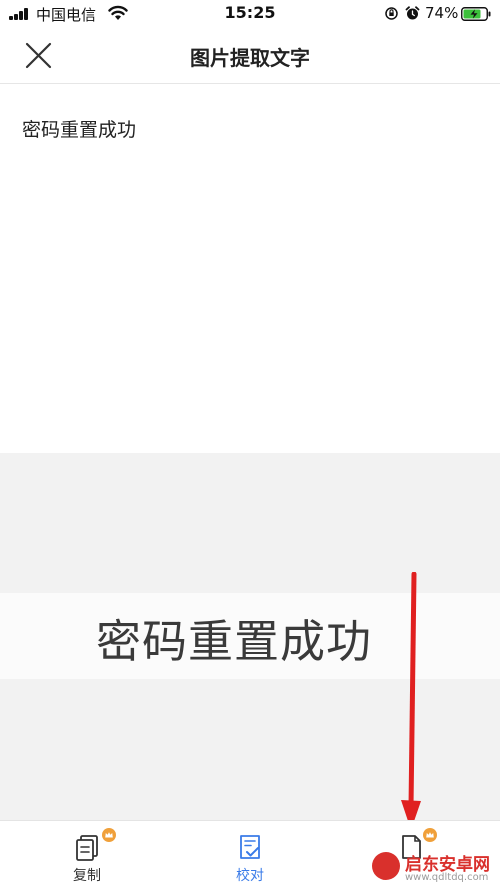 Image resolution: width=500 pixels, height=889 pixels. Describe the element at coordinates (250, 876) in the screenshot. I see `proofread-label: 校对` at that location.